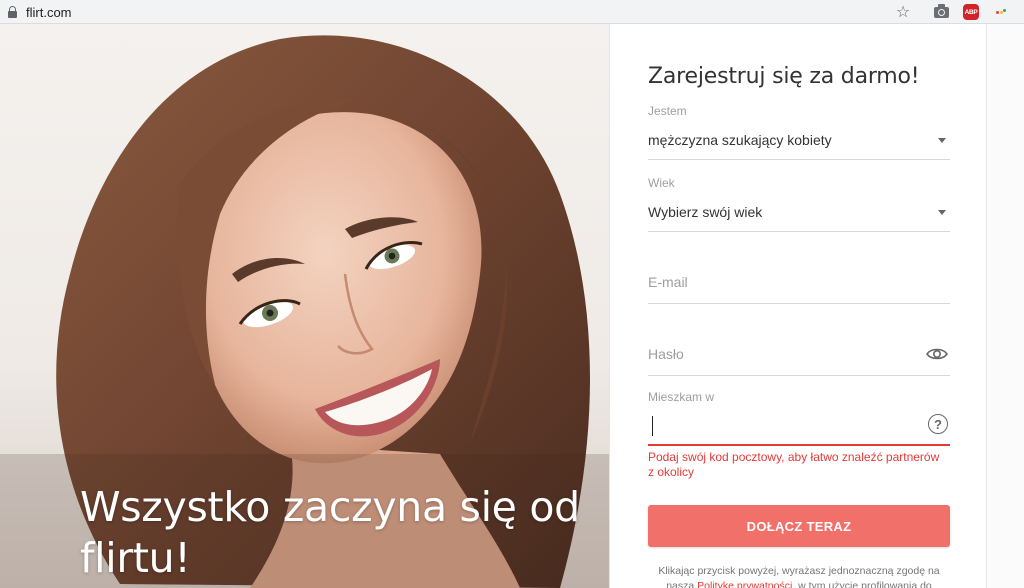  Describe the element at coordinates (862, 584) in the screenshot. I see `consent-line2-end: , w tym użycie profilowania do` at that location.